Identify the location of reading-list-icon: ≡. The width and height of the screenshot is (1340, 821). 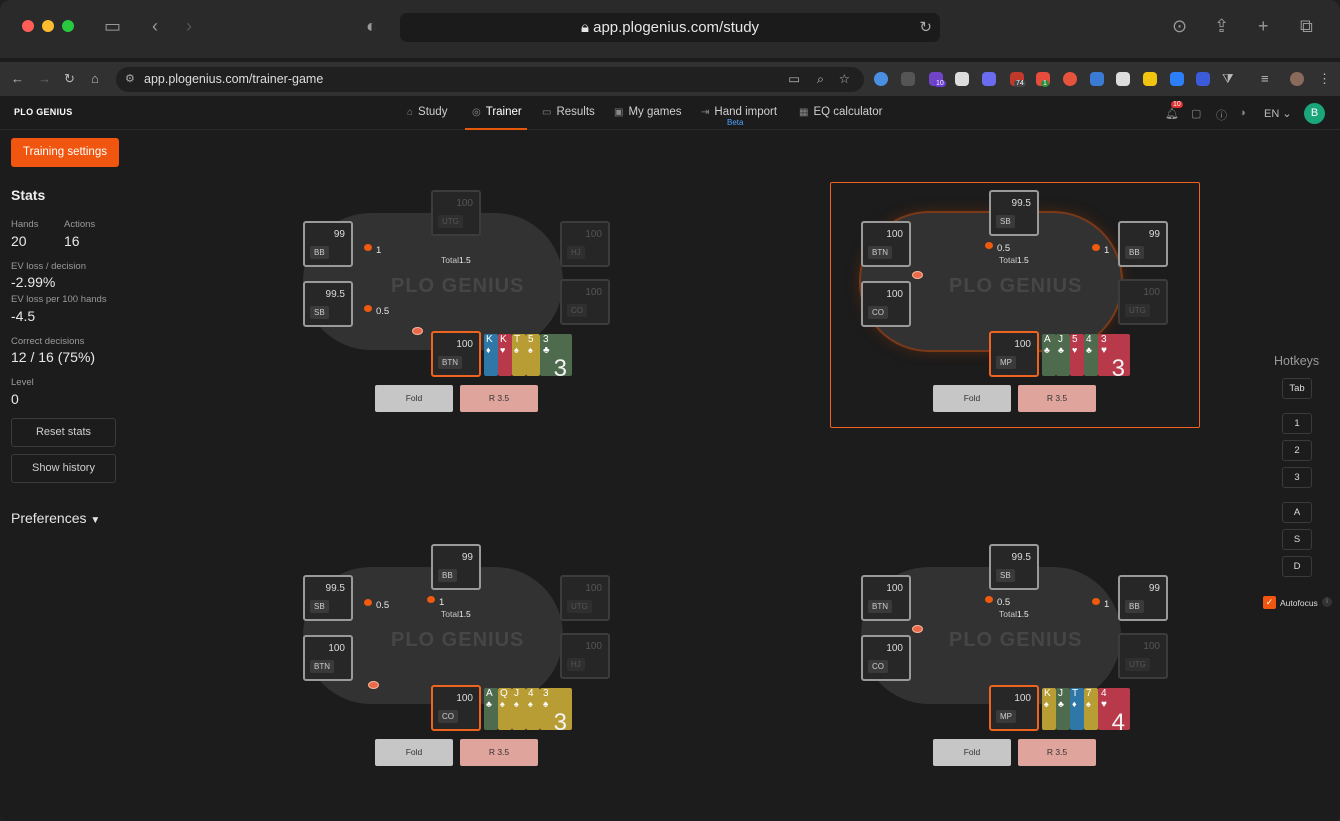
(1265, 79).